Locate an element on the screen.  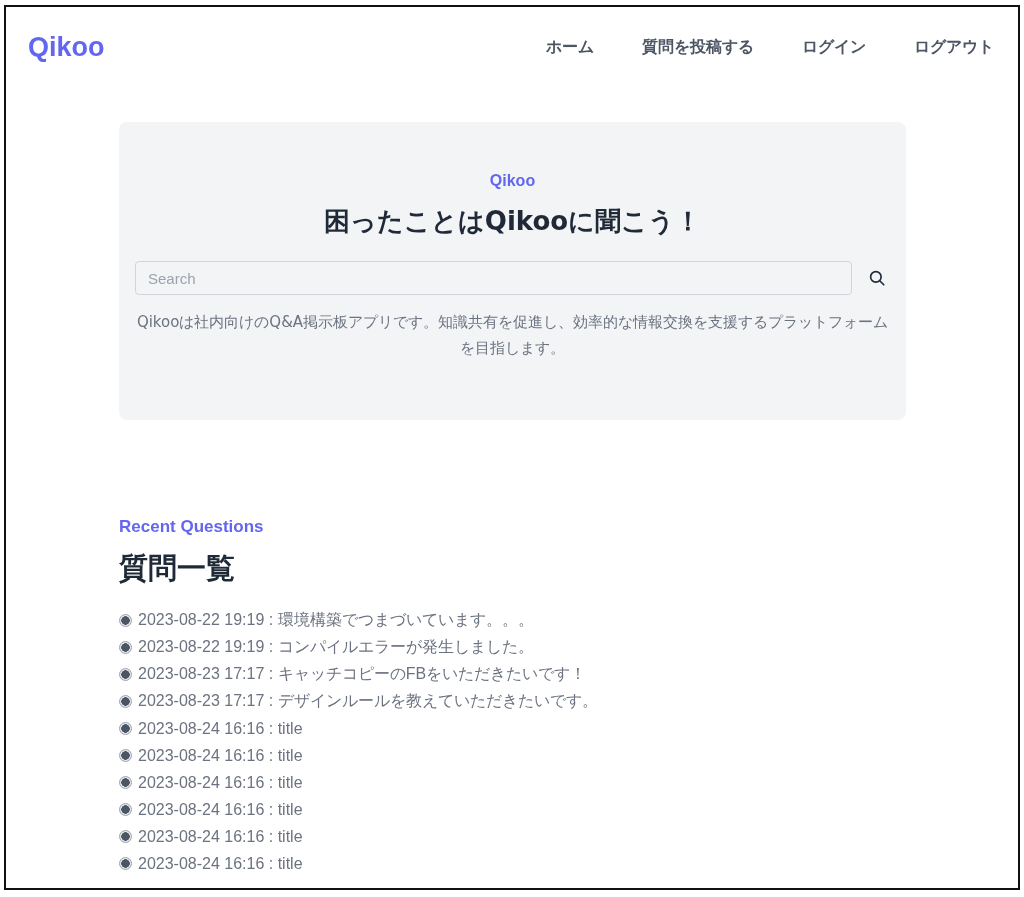
nav-link: ホーム is located at coordinates (570, 47).